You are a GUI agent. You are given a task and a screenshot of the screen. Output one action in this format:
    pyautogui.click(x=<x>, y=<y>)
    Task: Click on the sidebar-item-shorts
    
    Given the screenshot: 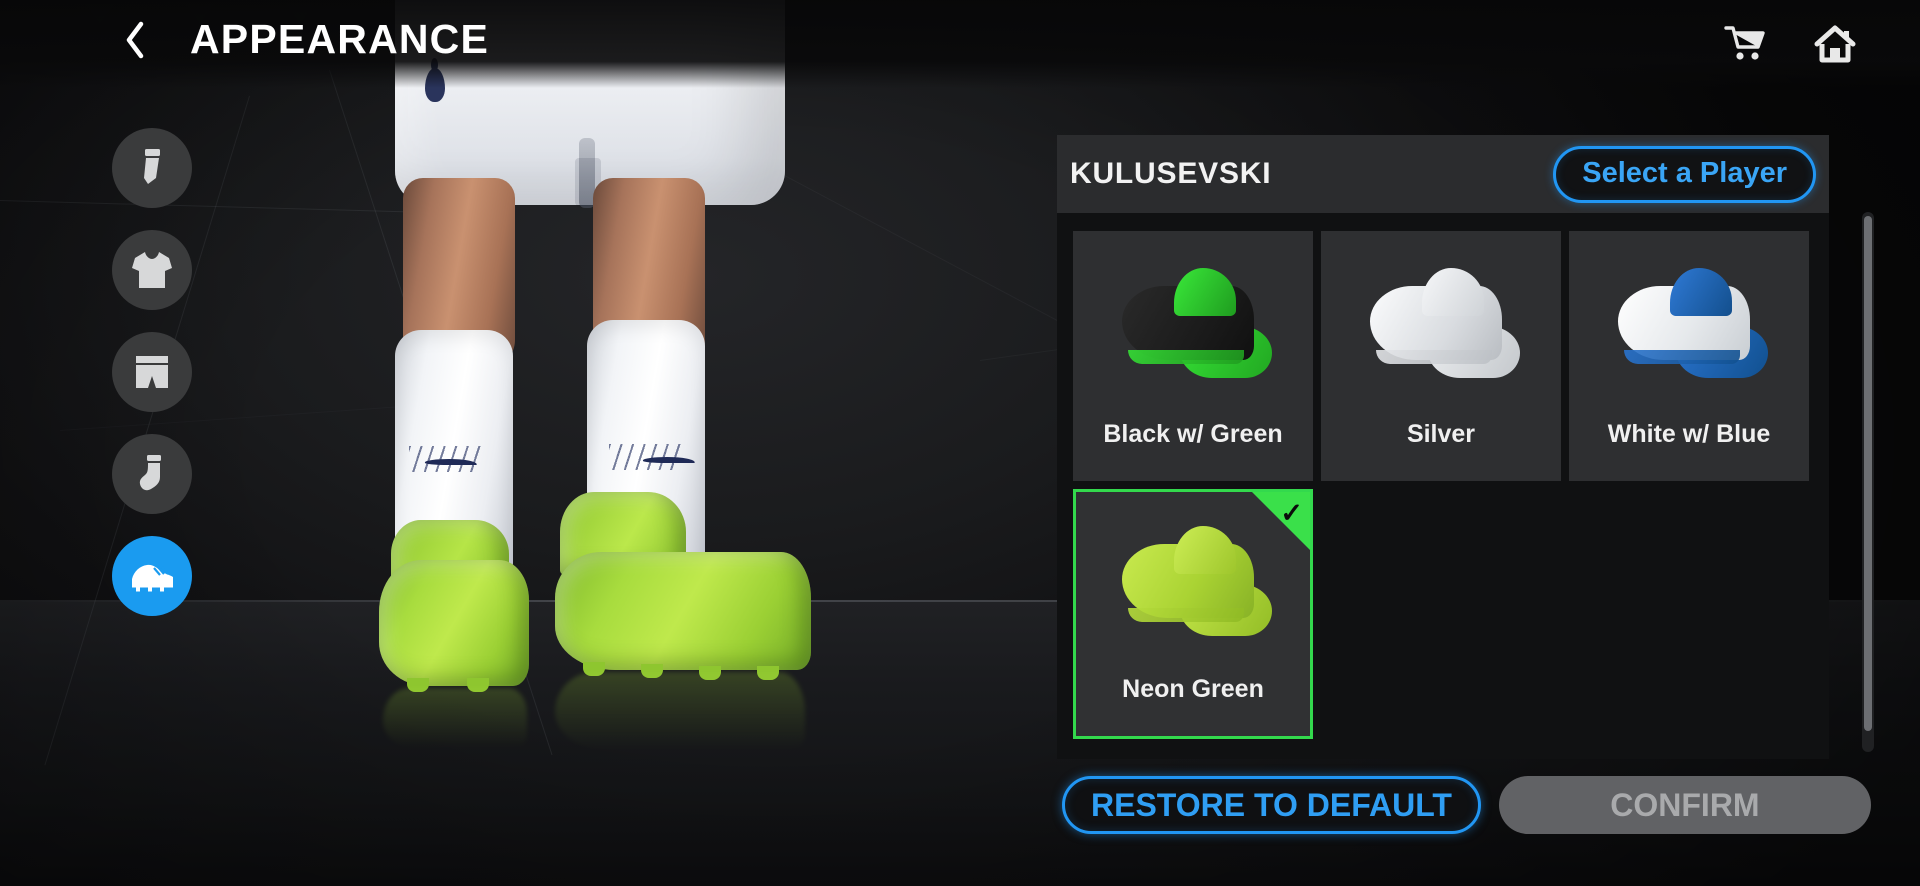 What is the action you would take?
    pyautogui.click(x=152, y=372)
    